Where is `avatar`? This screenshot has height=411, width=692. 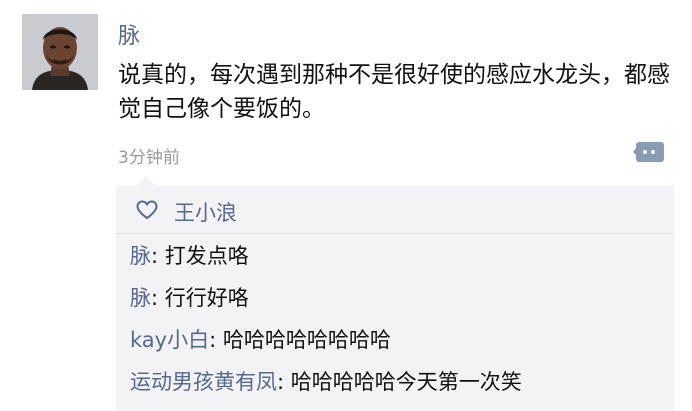 avatar is located at coordinates (60, 52).